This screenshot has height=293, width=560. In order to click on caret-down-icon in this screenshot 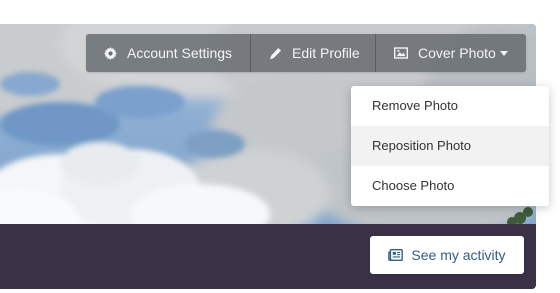, I will do `click(503, 53)`.